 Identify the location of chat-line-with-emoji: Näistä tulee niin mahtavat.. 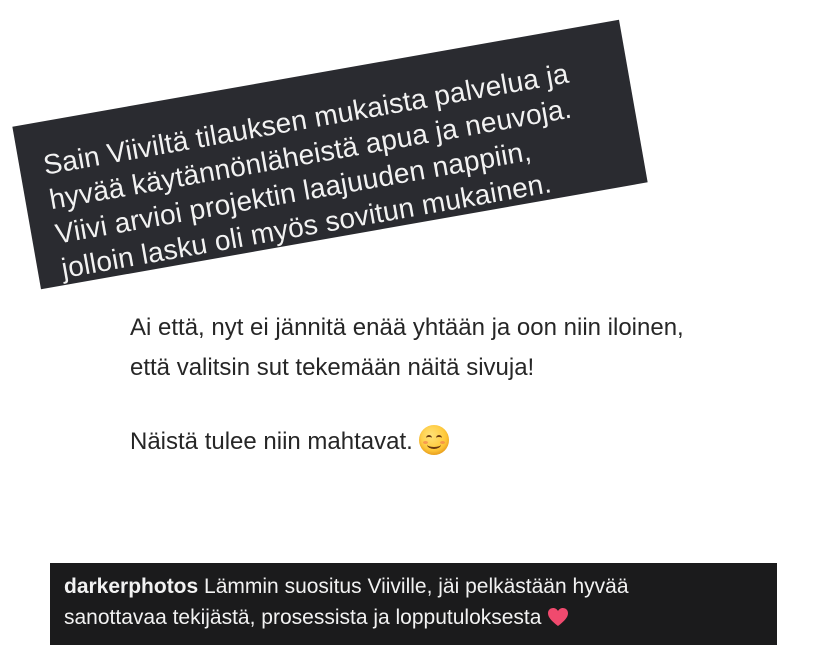
(407, 442).